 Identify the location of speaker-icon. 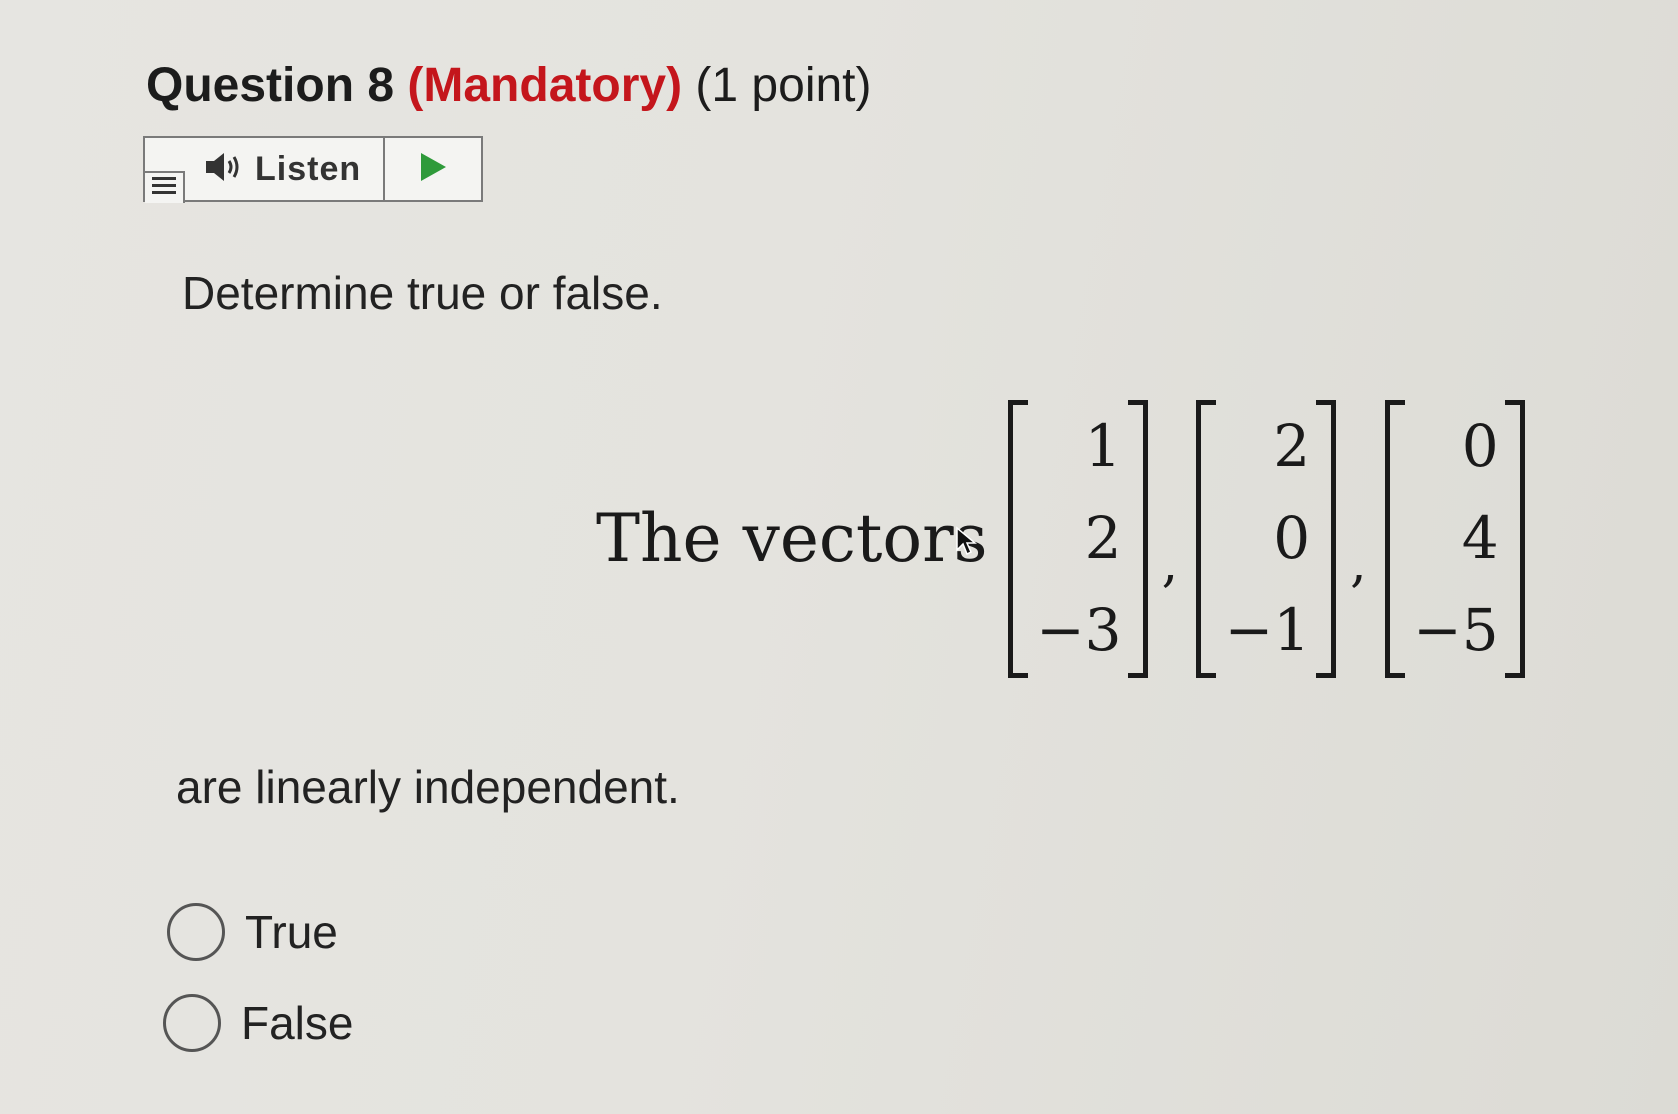
(223, 169).